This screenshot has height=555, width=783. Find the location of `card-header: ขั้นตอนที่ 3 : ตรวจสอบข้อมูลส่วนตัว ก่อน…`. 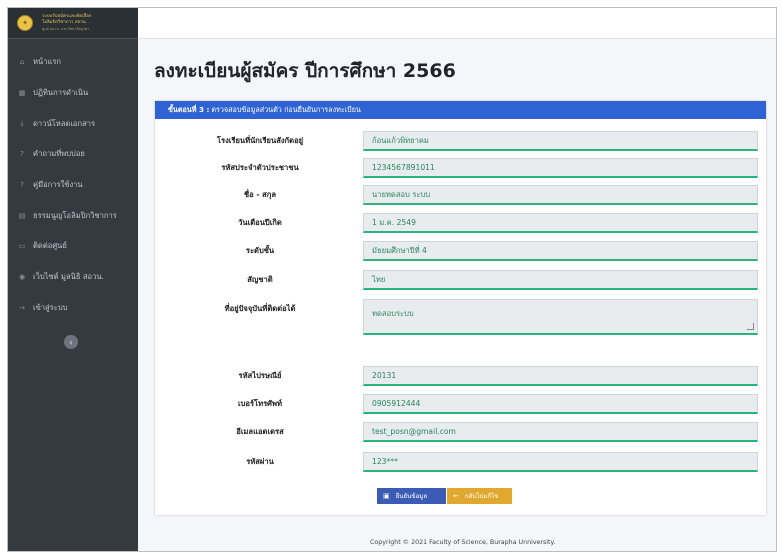

card-header: ขั้นตอนที่ 3 : ตรวจสอบข้อมูลส่วนตัว ก่อน… is located at coordinates (460, 110).